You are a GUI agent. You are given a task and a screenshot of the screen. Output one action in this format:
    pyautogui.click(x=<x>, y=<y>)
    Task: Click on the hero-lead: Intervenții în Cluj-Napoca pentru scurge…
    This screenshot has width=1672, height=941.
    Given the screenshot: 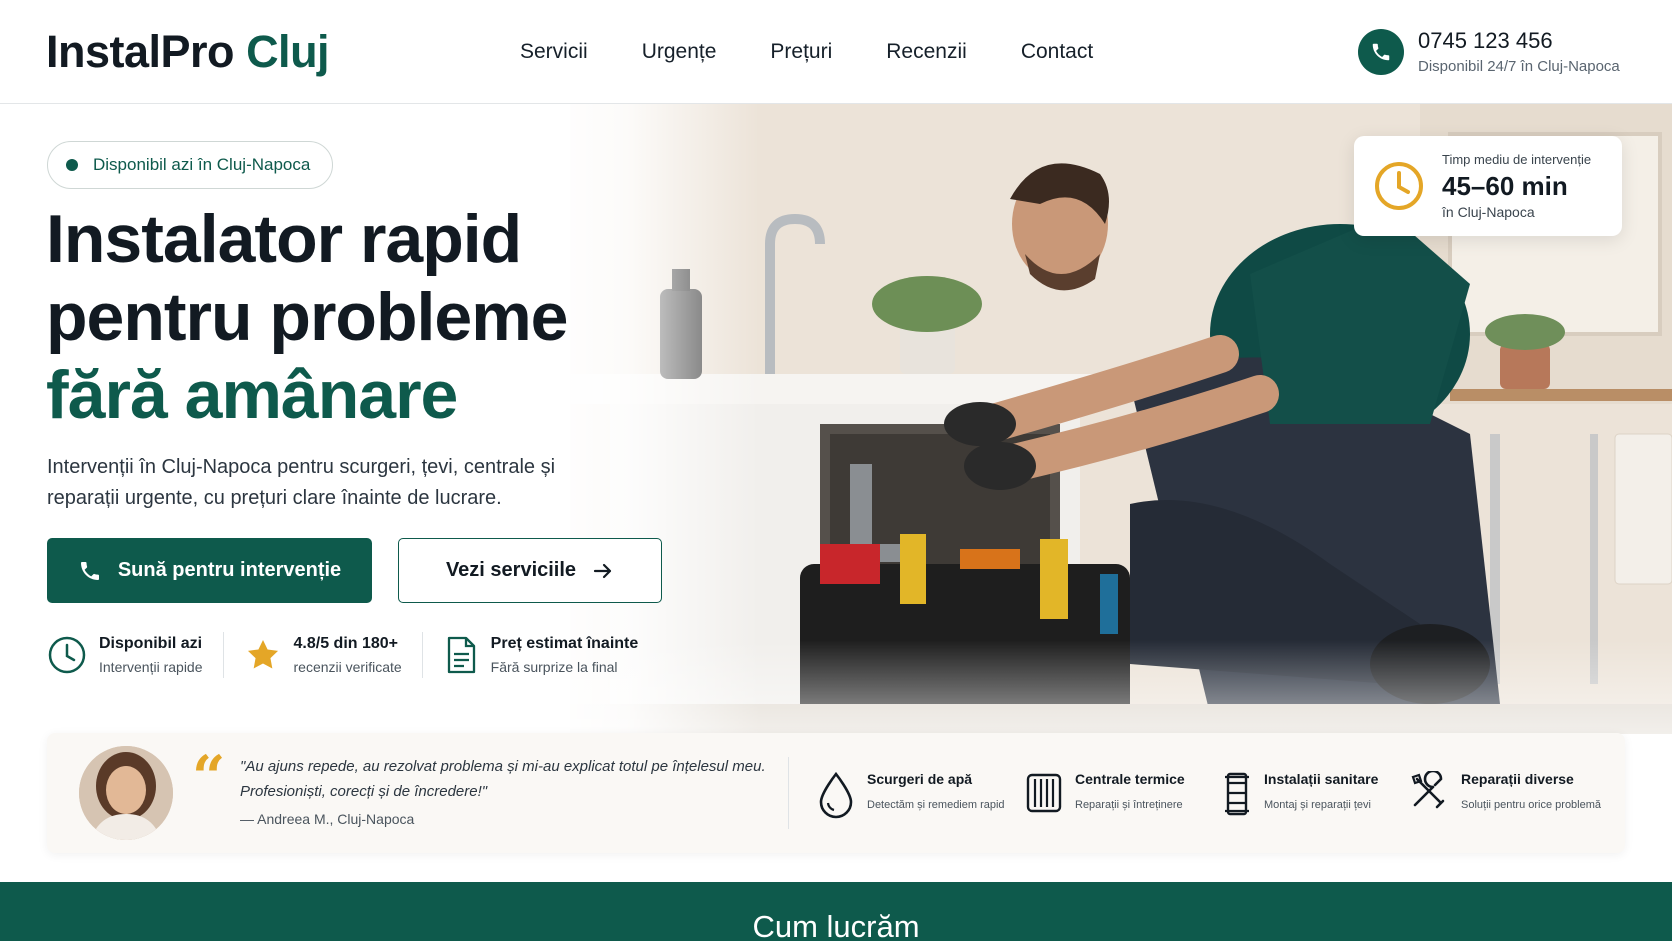 What is the action you would take?
    pyautogui.click(x=301, y=482)
    